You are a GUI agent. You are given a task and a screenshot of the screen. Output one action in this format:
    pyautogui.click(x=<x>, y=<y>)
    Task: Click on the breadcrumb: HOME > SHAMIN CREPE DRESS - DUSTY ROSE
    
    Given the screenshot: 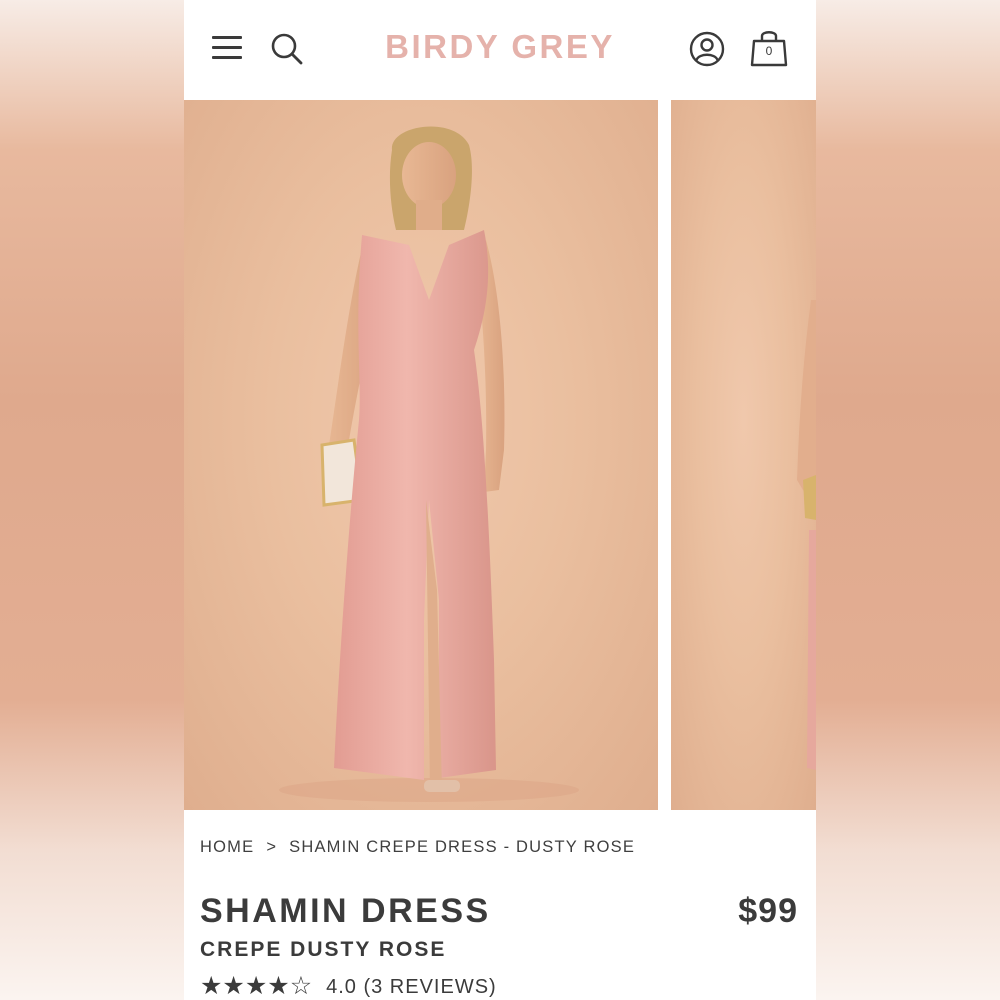 What is the action you would take?
    pyautogui.click(x=417, y=847)
    